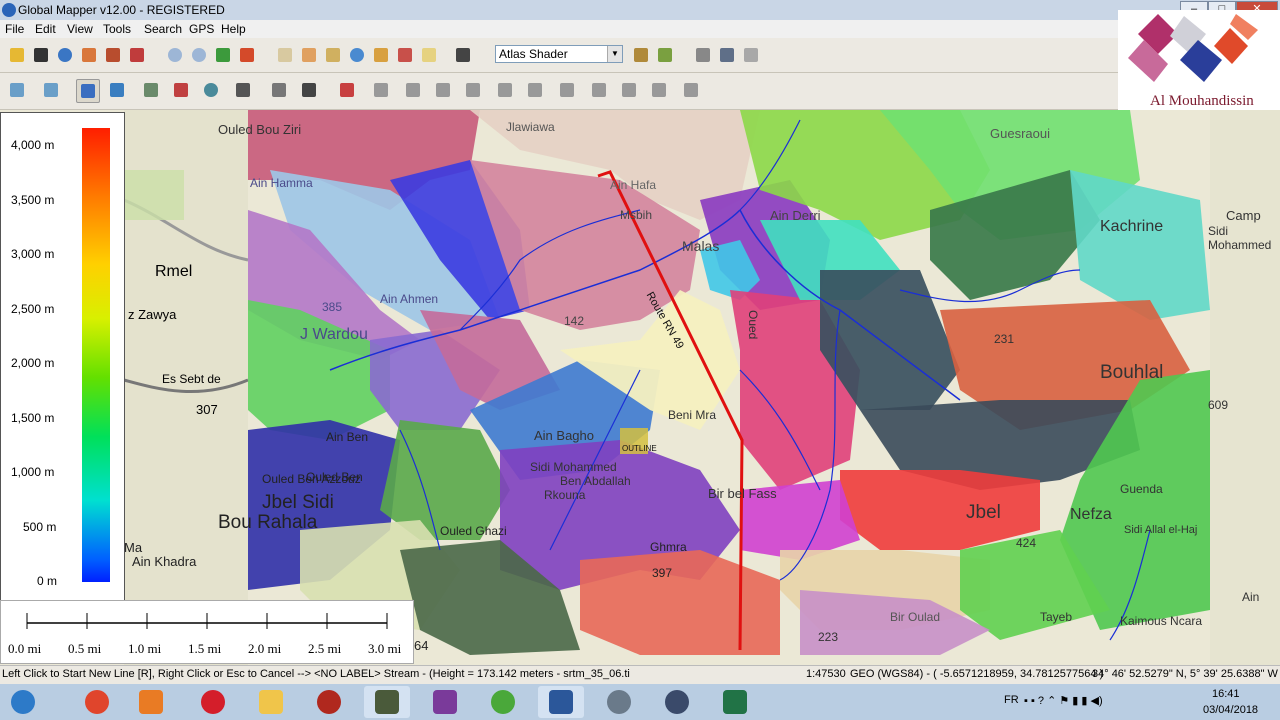 Image resolution: width=1280 pixels, height=720 pixels. I want to click on terrain-8-button, so click(599, 90).